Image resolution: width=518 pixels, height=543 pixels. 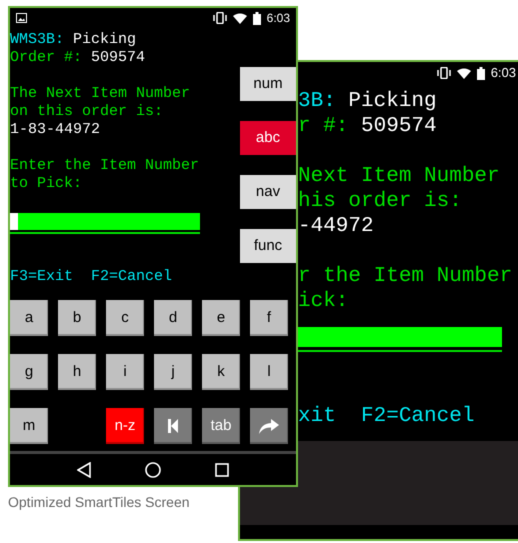 What do you see at coordinates (173, 318) in the screenshot?
I see `key: d` at bounding box center [173, 318].